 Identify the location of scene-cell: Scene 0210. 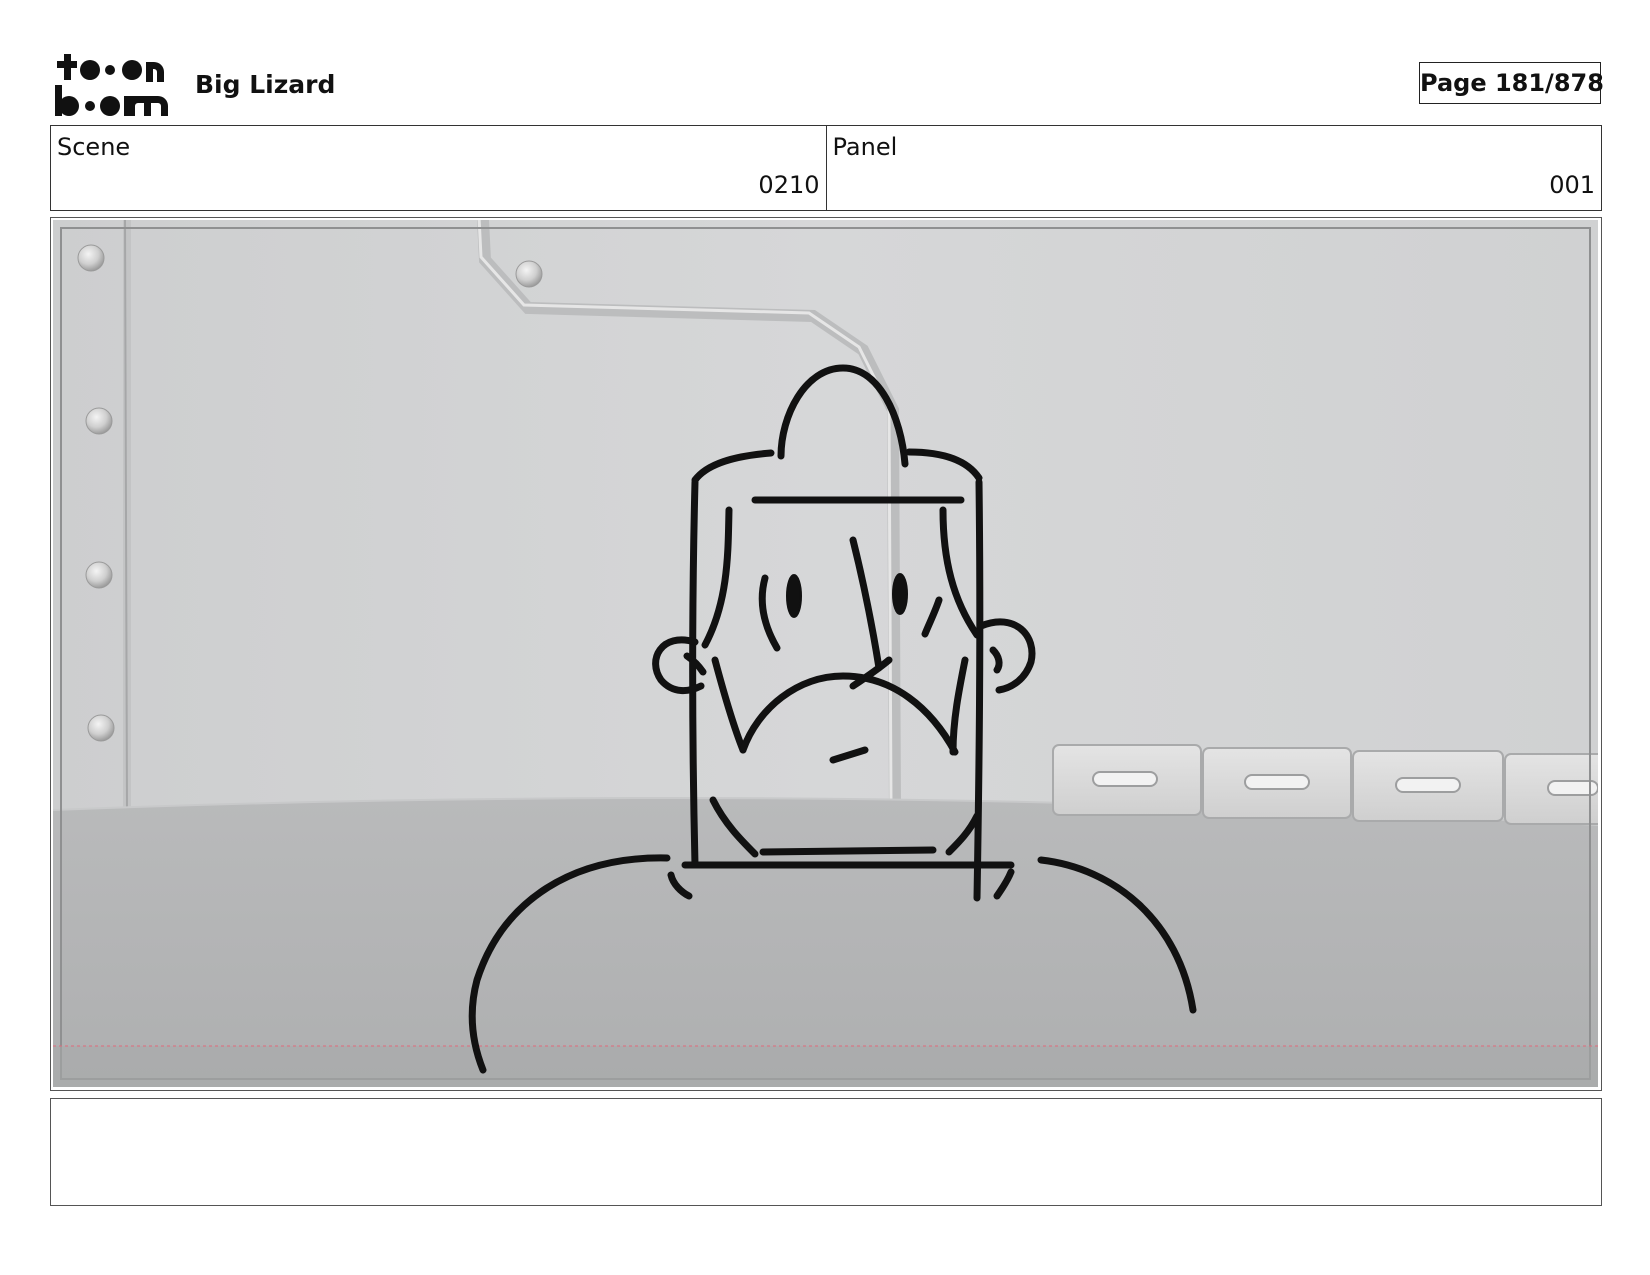
(438, 168).